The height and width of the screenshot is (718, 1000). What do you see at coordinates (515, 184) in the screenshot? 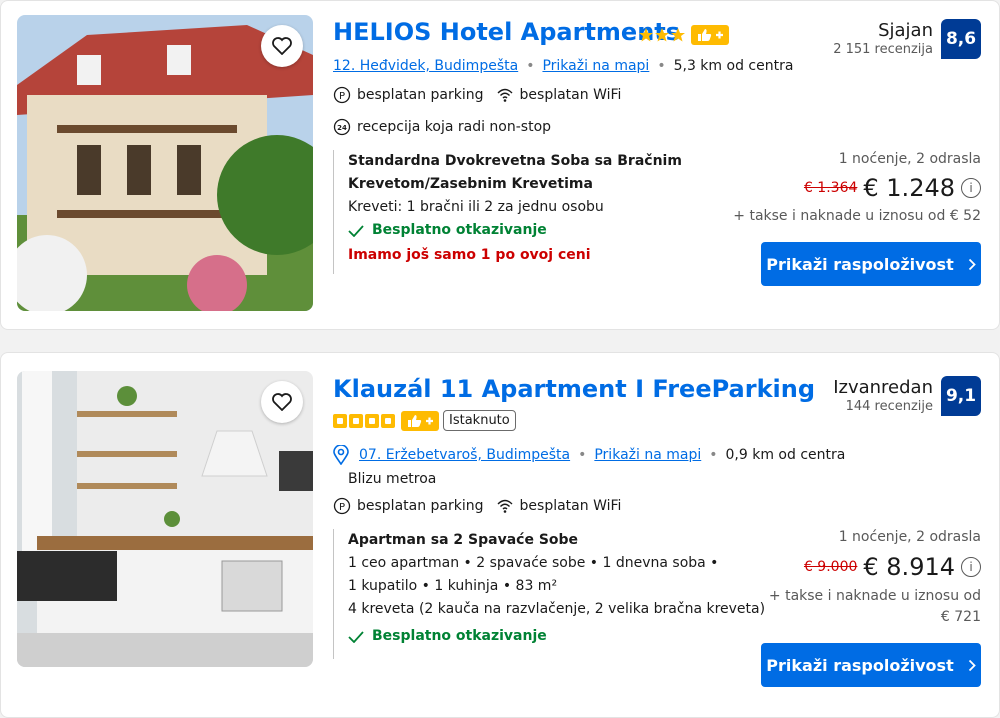
I see `room-name-line-2: Krevetom/Zasebnim Krevetima` at bounding box center [515, 184].